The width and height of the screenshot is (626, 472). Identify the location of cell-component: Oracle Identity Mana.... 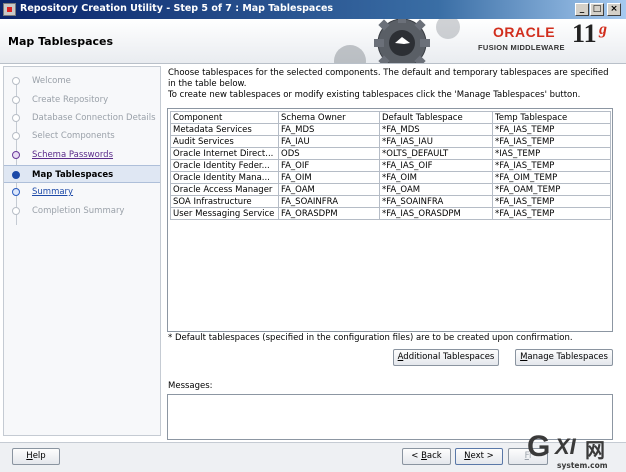
(224, 177).